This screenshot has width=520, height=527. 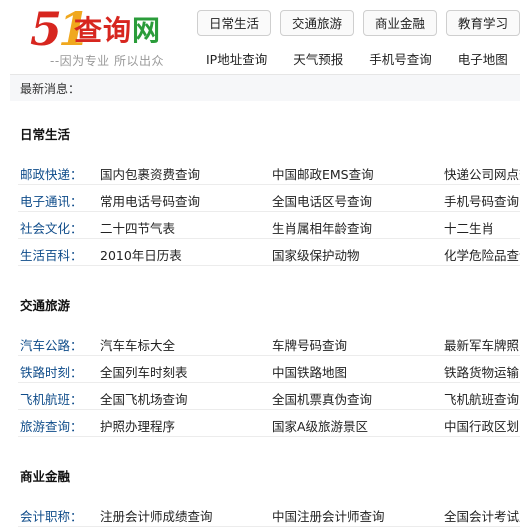 I want to click on category-row: 飞机航班： 全国飞机场查询 全国机票真伪查询 飞机航班查询, so click(x=269, y=396).